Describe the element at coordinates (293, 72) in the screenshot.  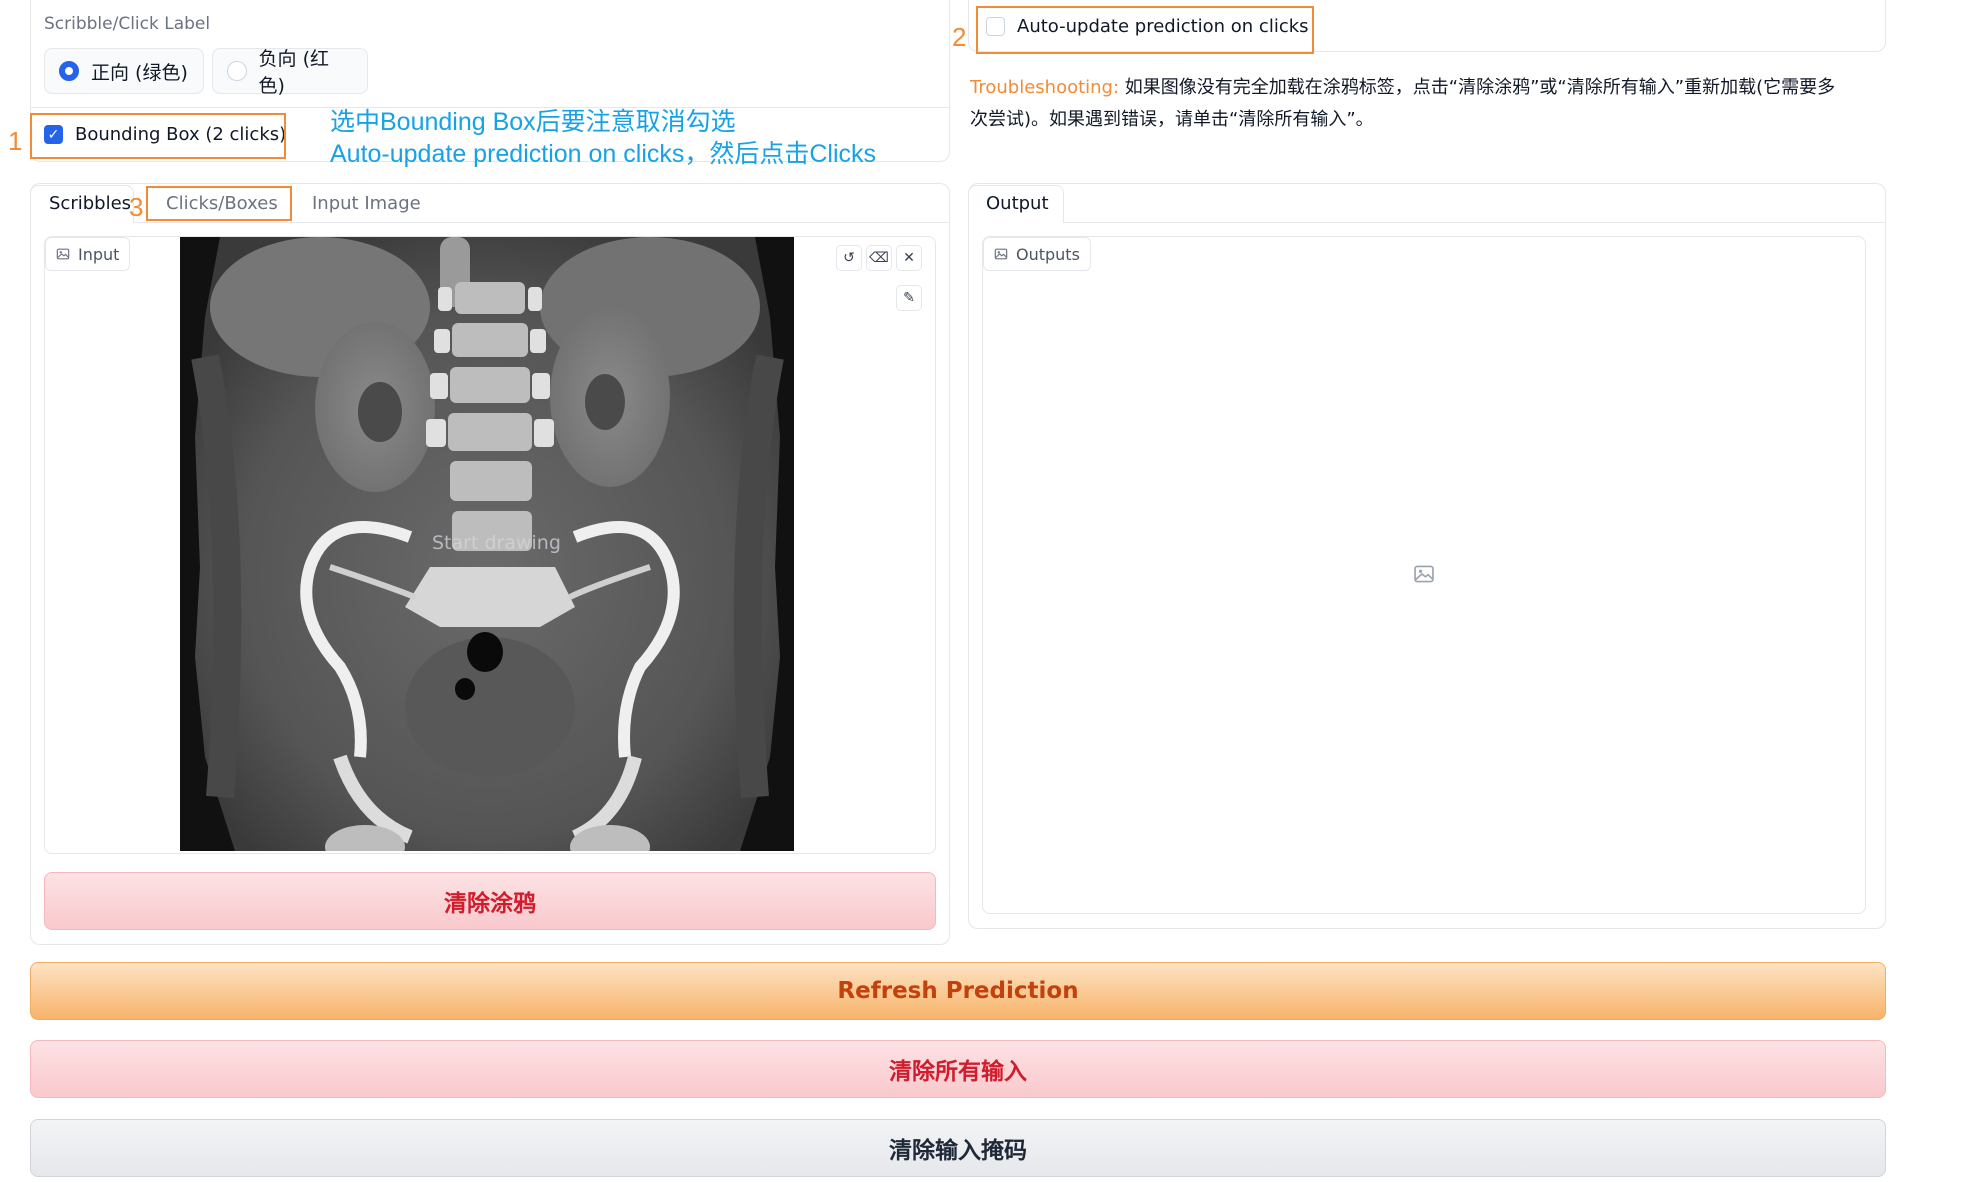
I see `radio-negative-label: 负向 (红色)` at that location.